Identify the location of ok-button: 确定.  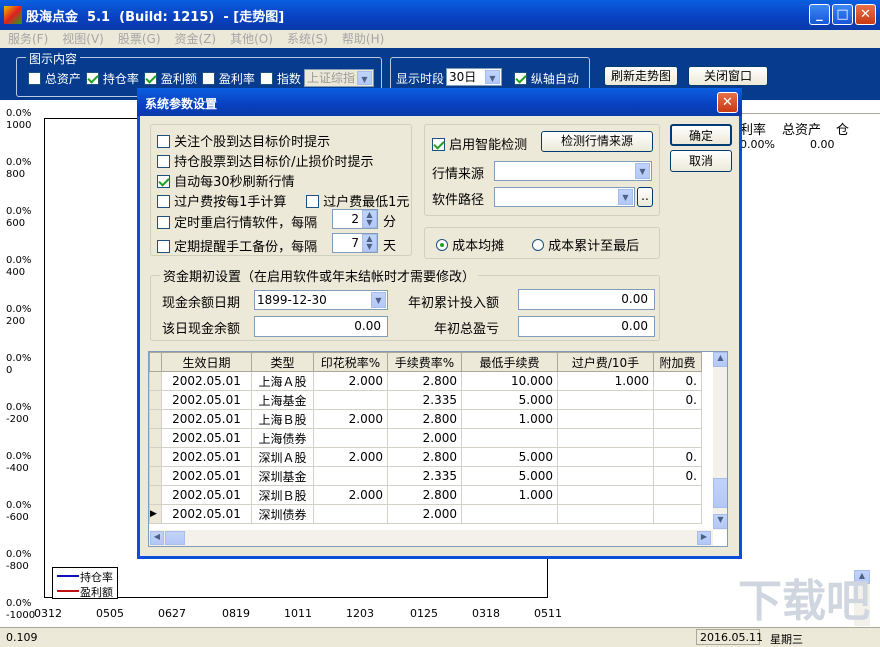
(701, 135).